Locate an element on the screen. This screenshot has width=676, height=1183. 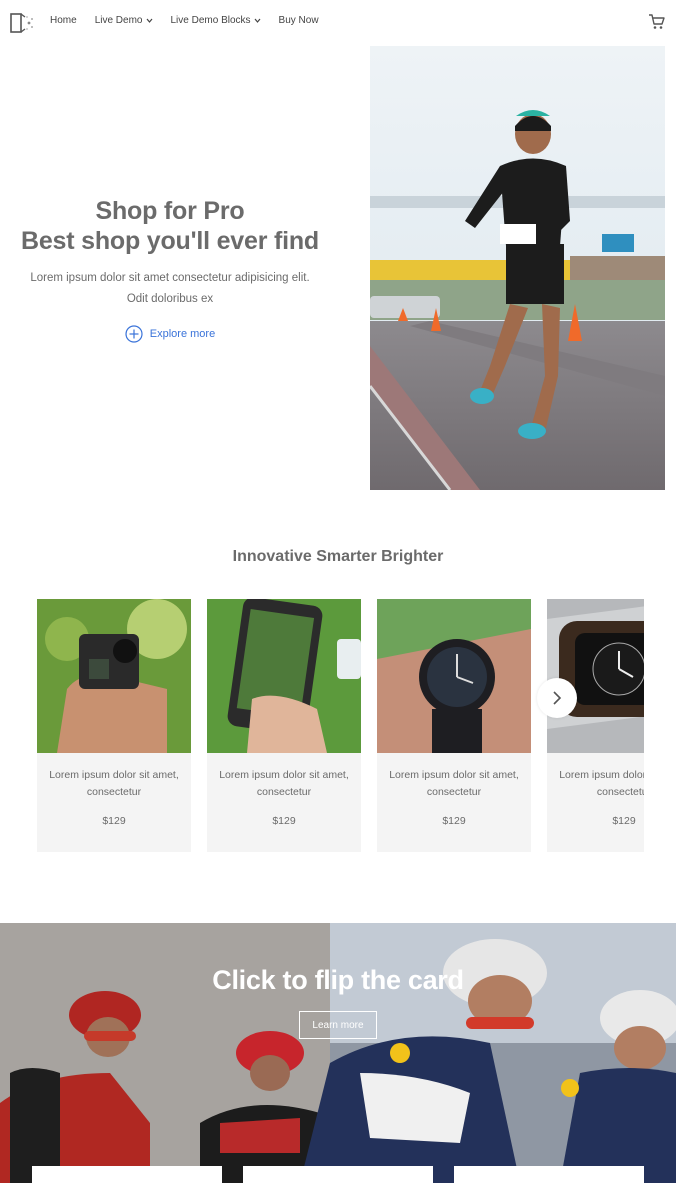
nav-home: Home is located at coordinates (63, 20).